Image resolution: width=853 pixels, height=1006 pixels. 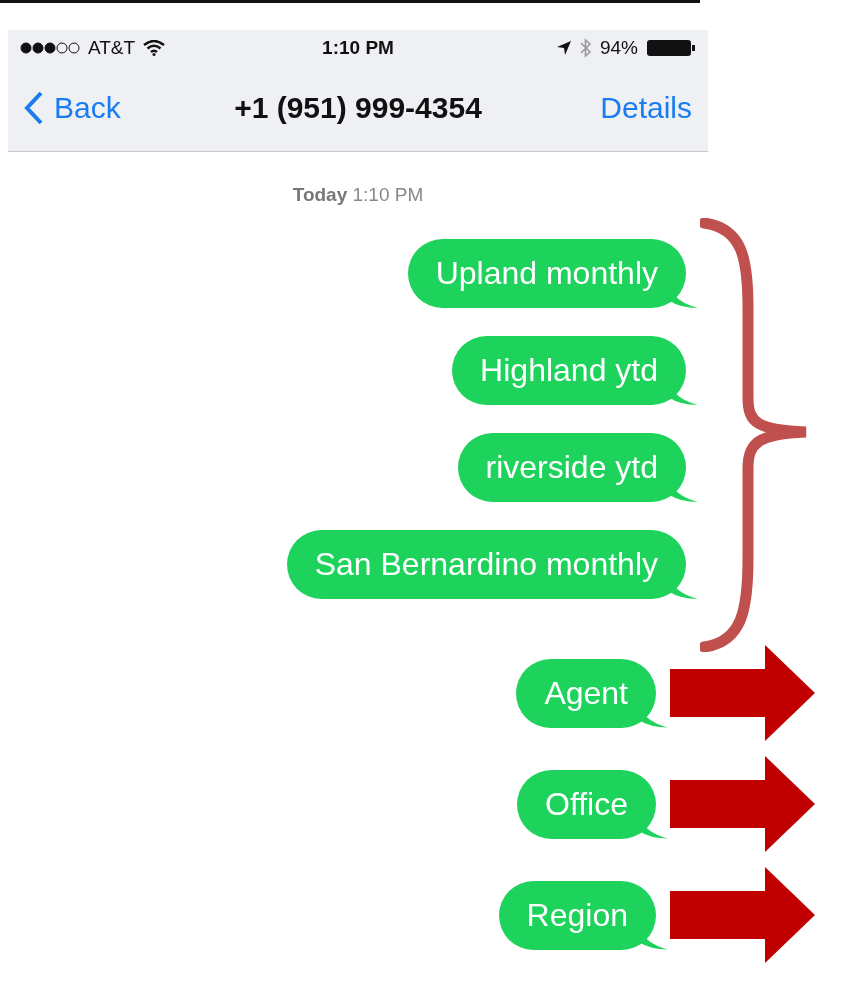 I want to click on status-time: 1:10 PM, so click(x=358, y=47).